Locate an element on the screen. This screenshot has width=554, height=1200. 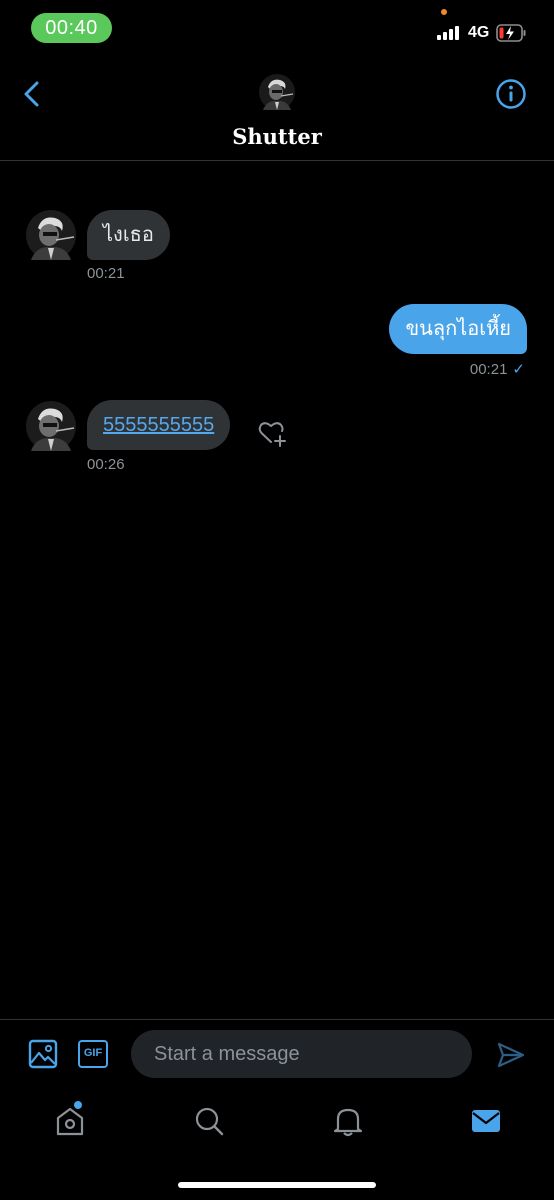
notifications-icon is located at coordinates (348, 1122).